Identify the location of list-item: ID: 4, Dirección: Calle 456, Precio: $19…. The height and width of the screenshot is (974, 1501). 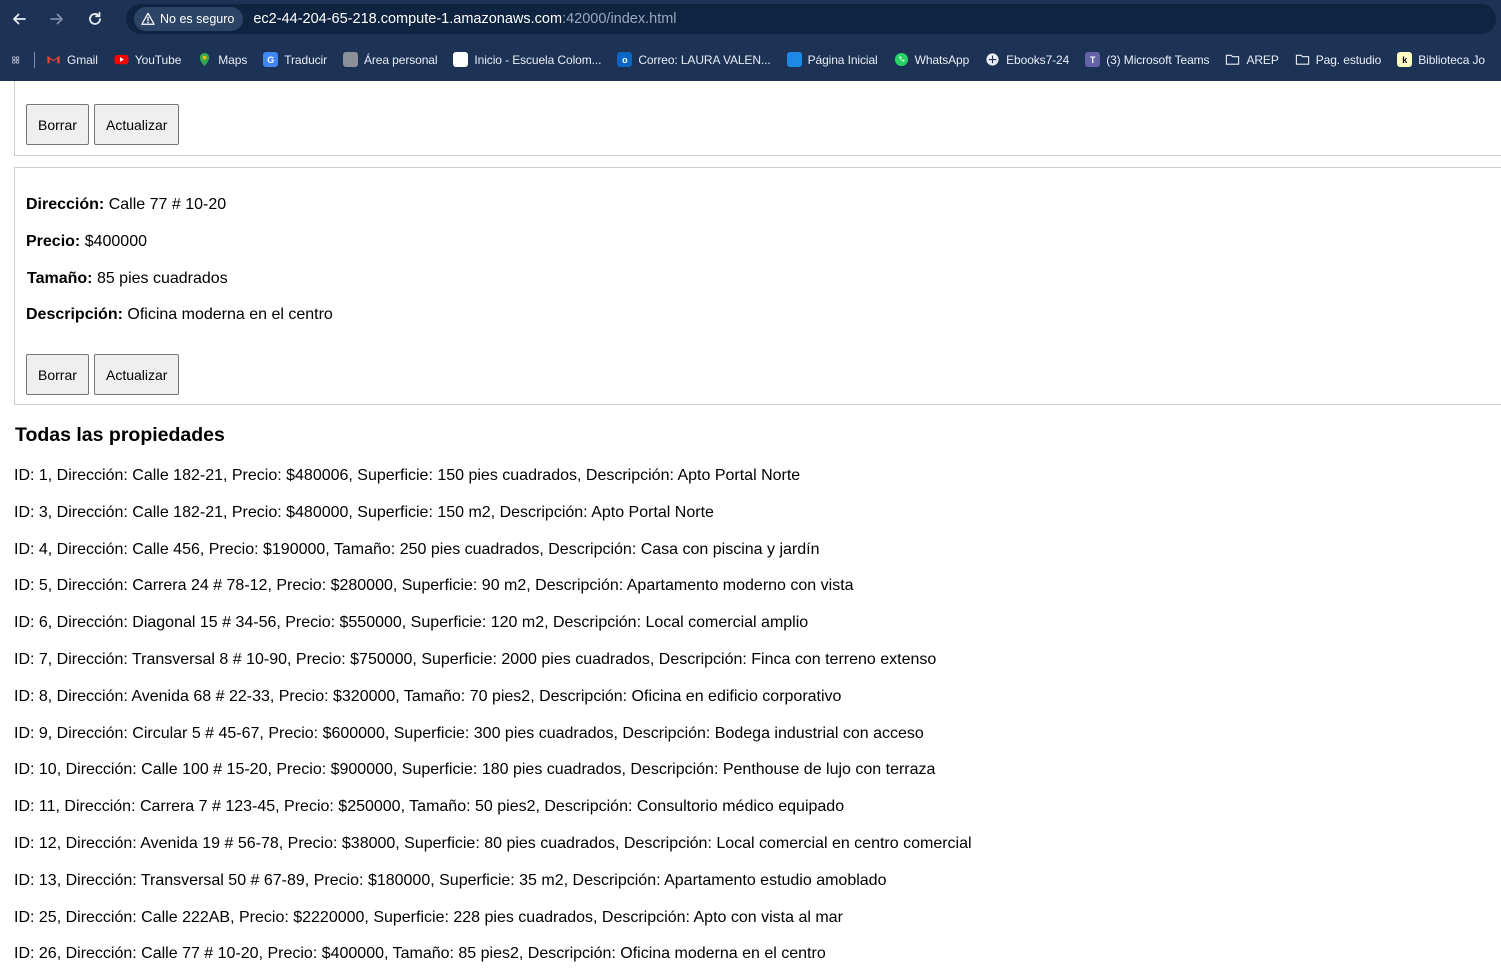
(417, 549).